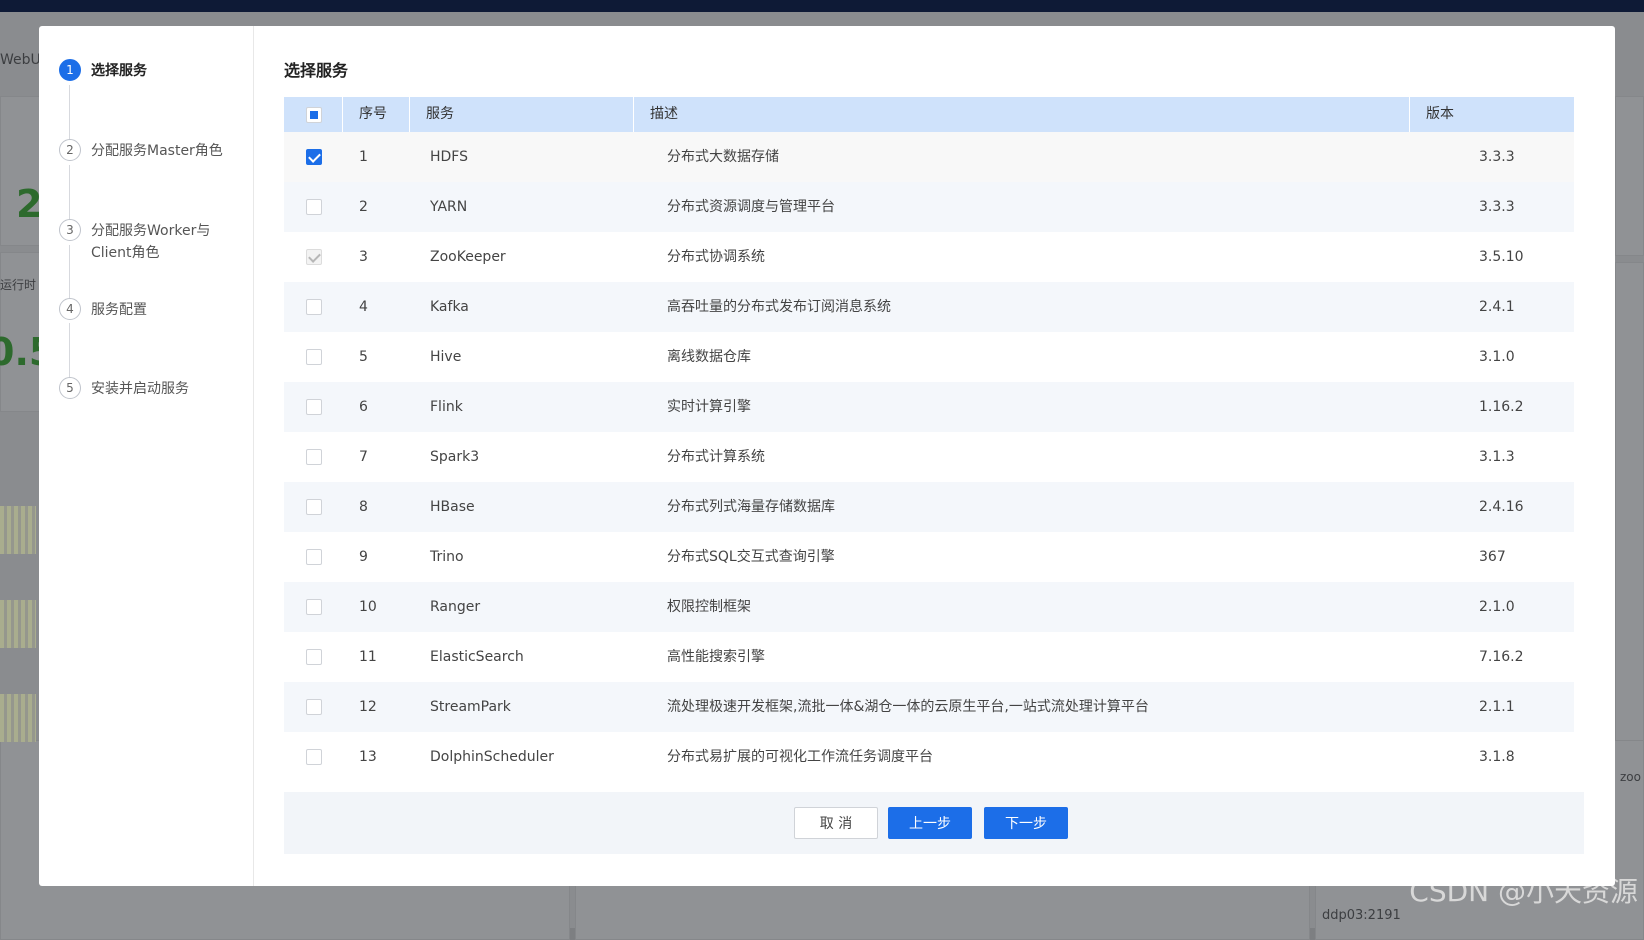  What do you see at coordinates (363, 507) in the screenshot?
I see `row-number: 8` at bounding box center [363, 507].